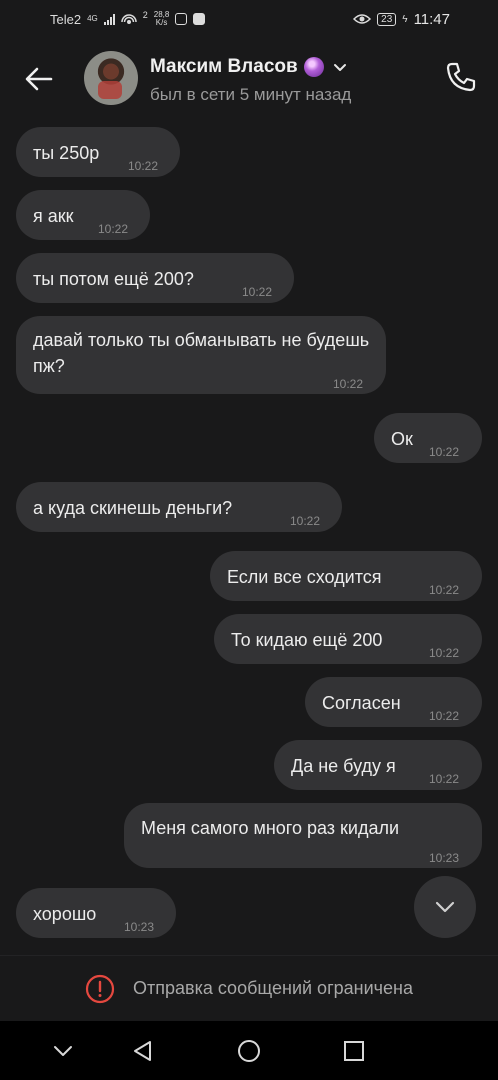  Describe the element at coordinates (348, 639) in the screenshot. I see `message-outgoing: То кидаю ещё 200 10:22` at that location.